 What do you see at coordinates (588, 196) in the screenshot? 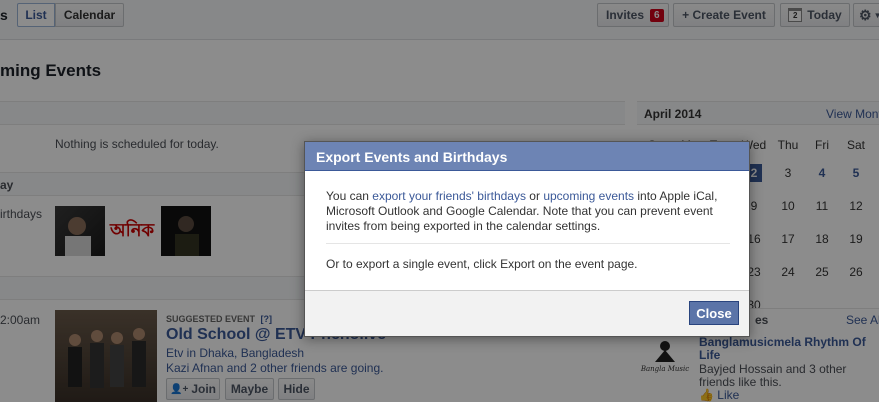
I see `export-events-link: upcoming events` at bounding box center [588, 196].